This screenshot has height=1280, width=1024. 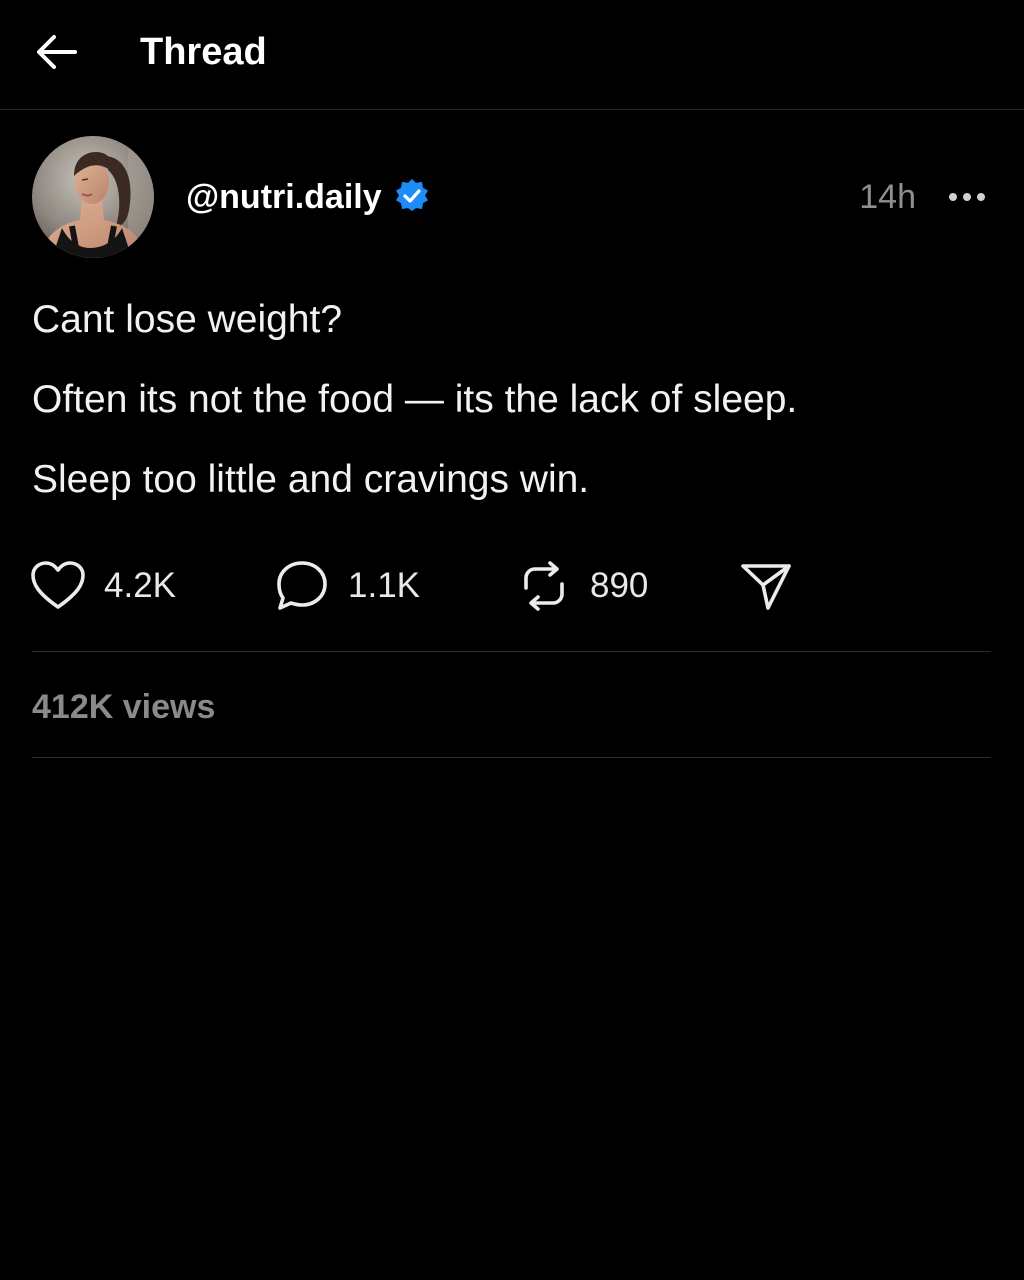 I want to click on like-button: 4.2K, so click(x=103, y=586).